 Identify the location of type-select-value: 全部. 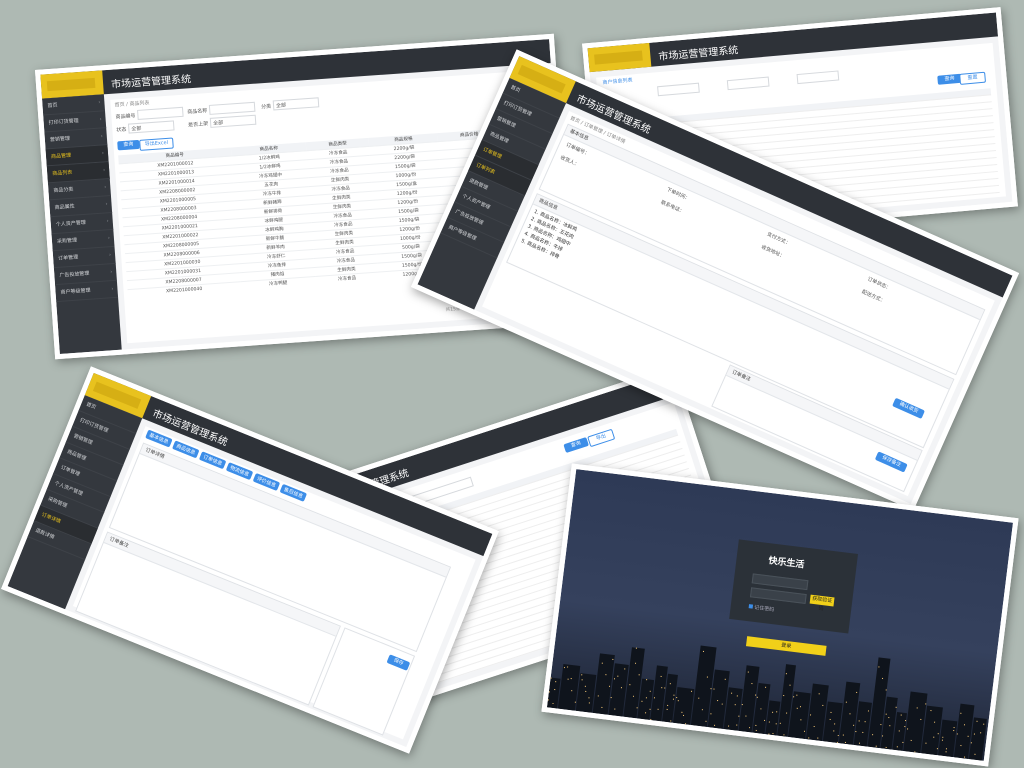
(281, 106).